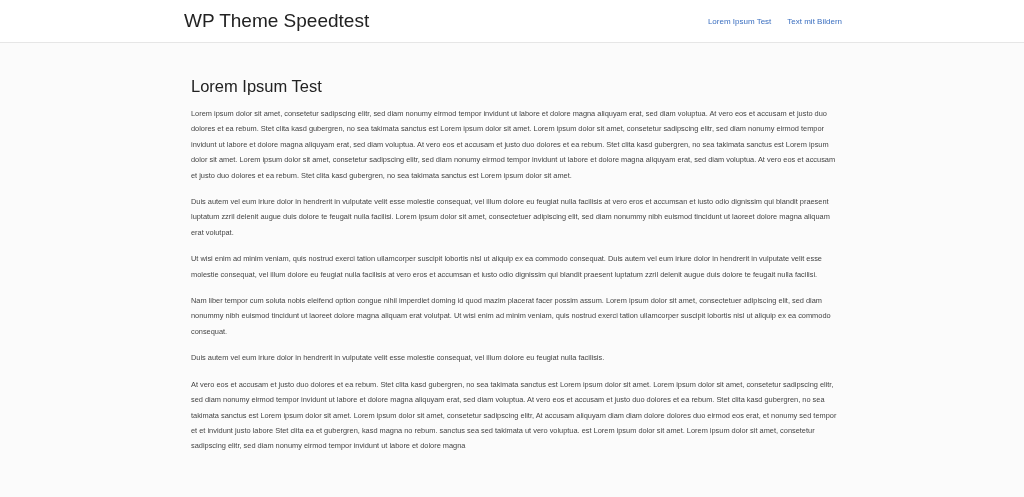  I want to click on article-title: Lorem Ipsum Test, so click(257, 86).